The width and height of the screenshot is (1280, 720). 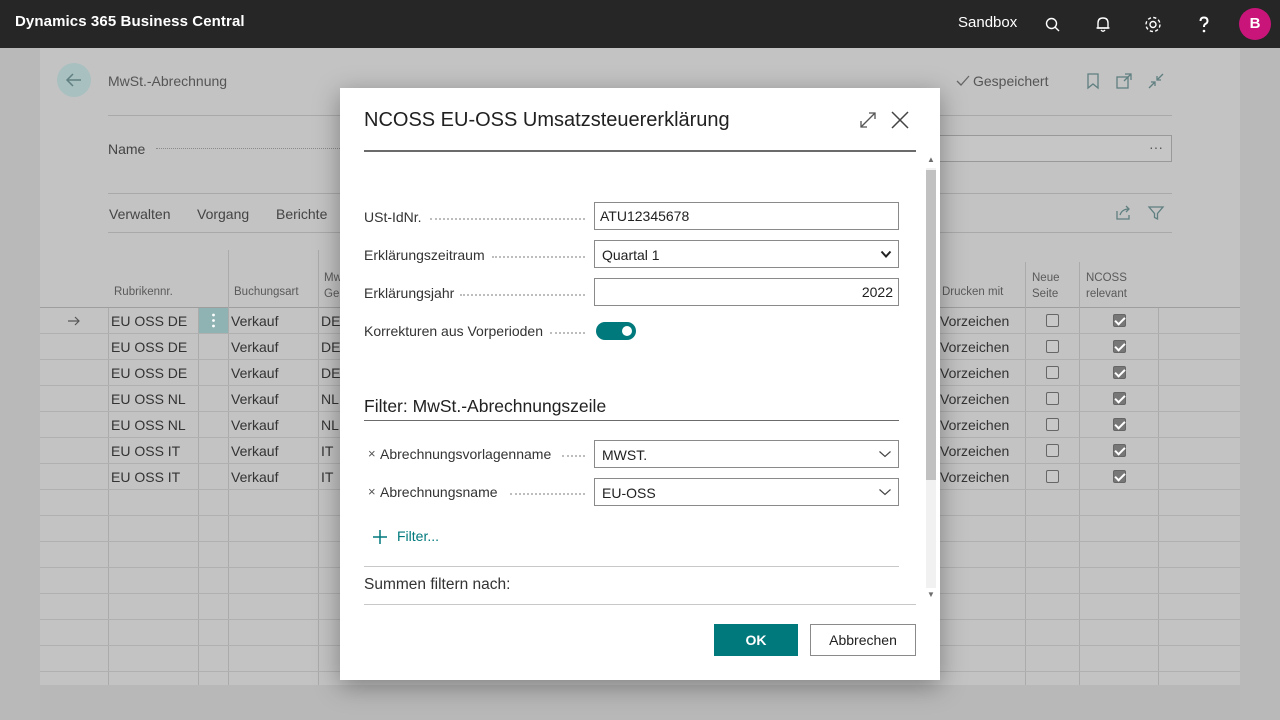 I want to click on chevron-down-icon, so click(x=885, y=492).